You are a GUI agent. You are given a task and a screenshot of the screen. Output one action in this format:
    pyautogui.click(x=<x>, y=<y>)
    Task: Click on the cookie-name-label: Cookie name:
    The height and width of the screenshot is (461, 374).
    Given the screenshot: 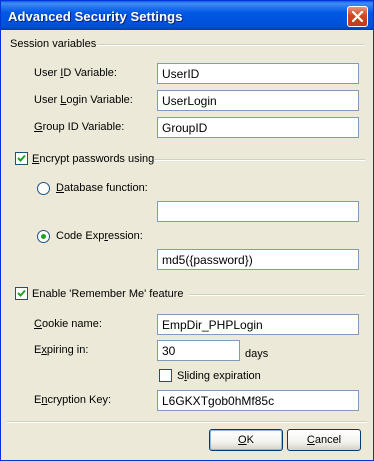 What is the action you would take?
    pyautogui.click(x=68, y=324)
    